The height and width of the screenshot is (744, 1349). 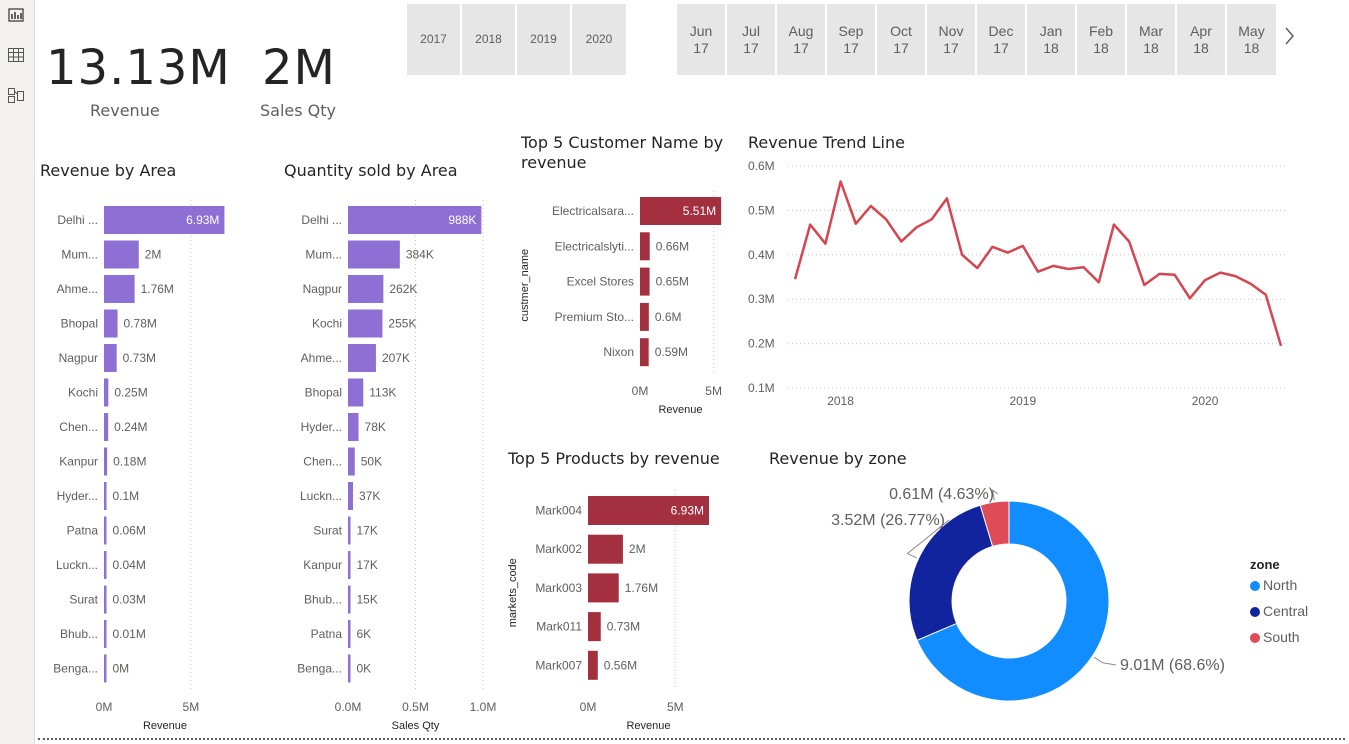 What do you see at coordinates (1105, 661) in the screenshot?
I see `leader-line` at bounding box center [1105, 661].